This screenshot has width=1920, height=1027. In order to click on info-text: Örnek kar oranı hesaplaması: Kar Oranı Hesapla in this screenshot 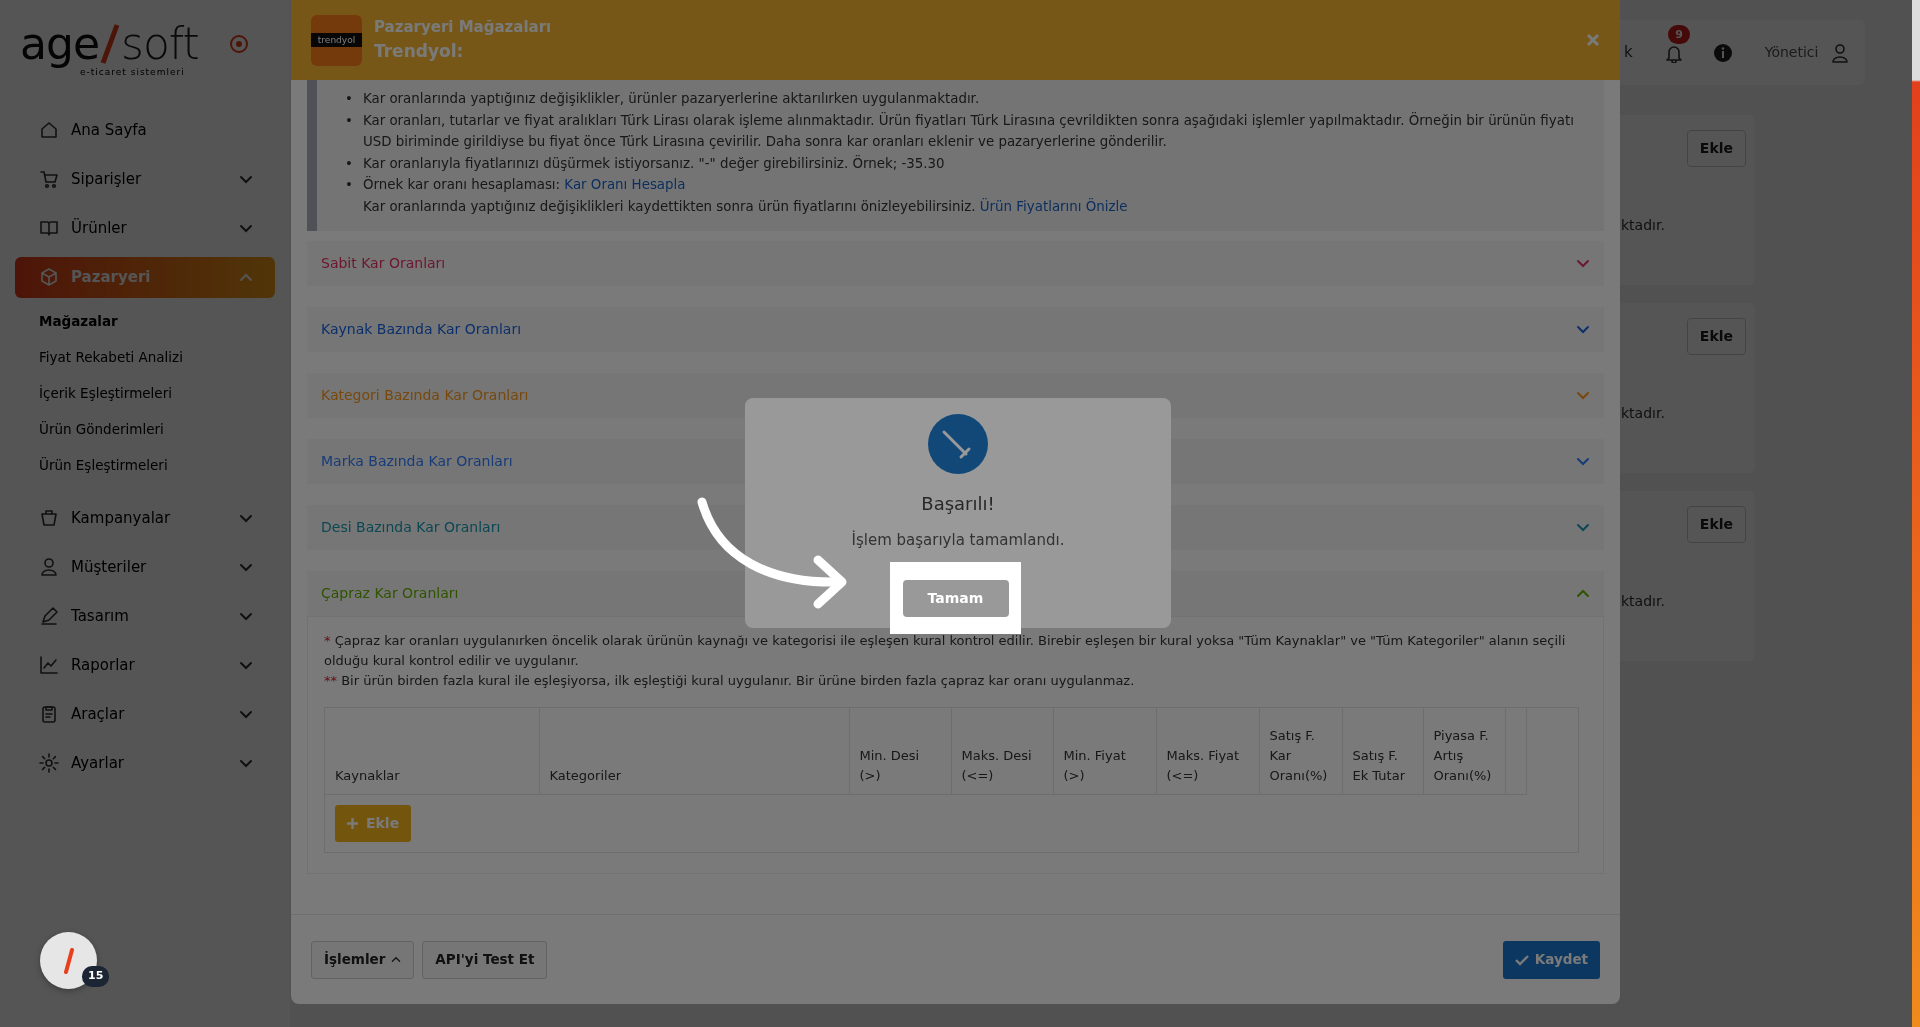, I will do `click(524, 184)`.